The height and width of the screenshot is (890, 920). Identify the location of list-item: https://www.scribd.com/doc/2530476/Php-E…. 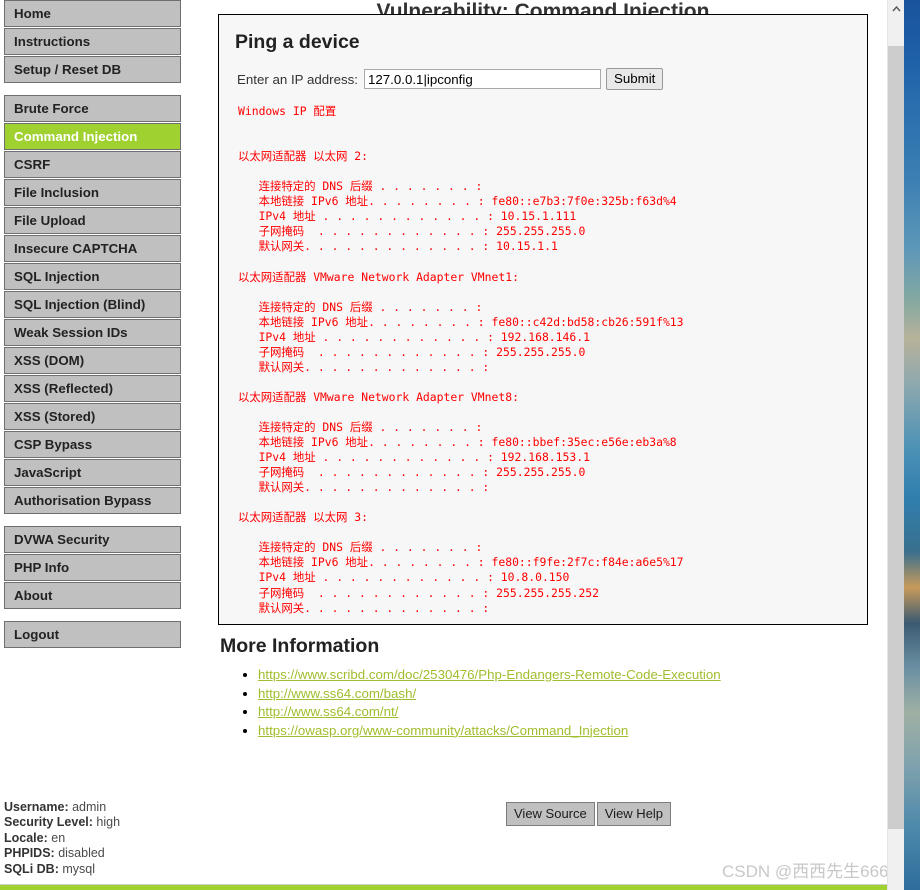
(563, 675).